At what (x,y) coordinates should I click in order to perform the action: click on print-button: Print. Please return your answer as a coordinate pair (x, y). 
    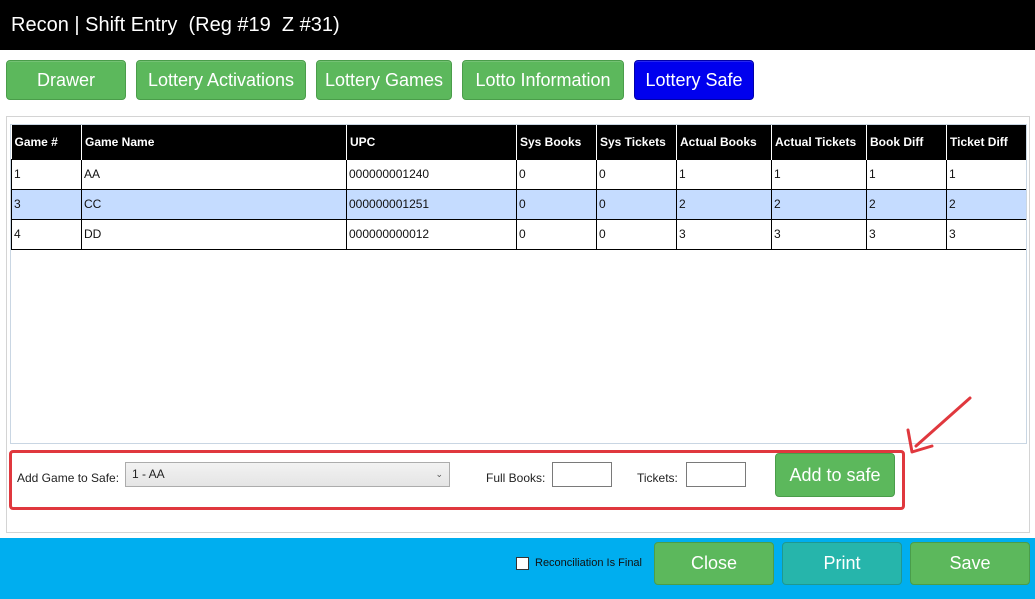
    Looking at the image, I should click on (842, 563).